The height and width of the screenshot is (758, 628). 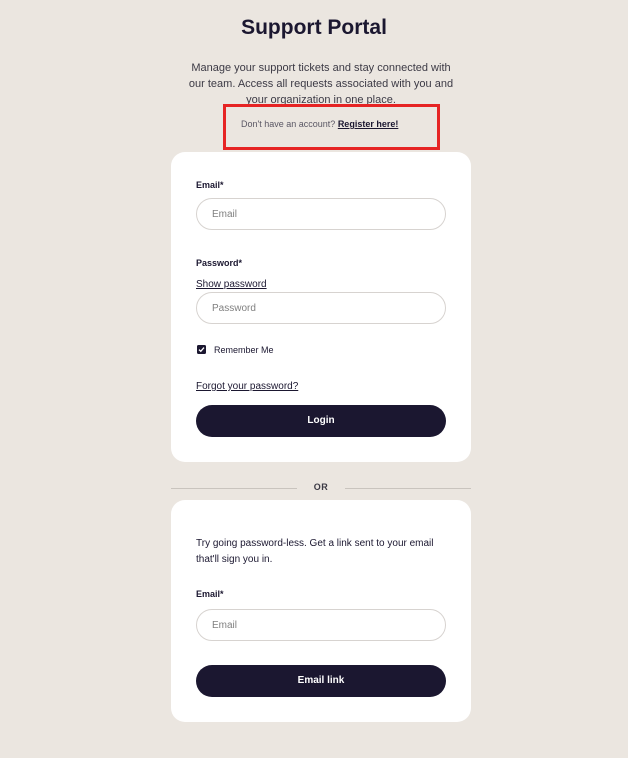 I want to click on highlight-box, so click(x=331, y=127).